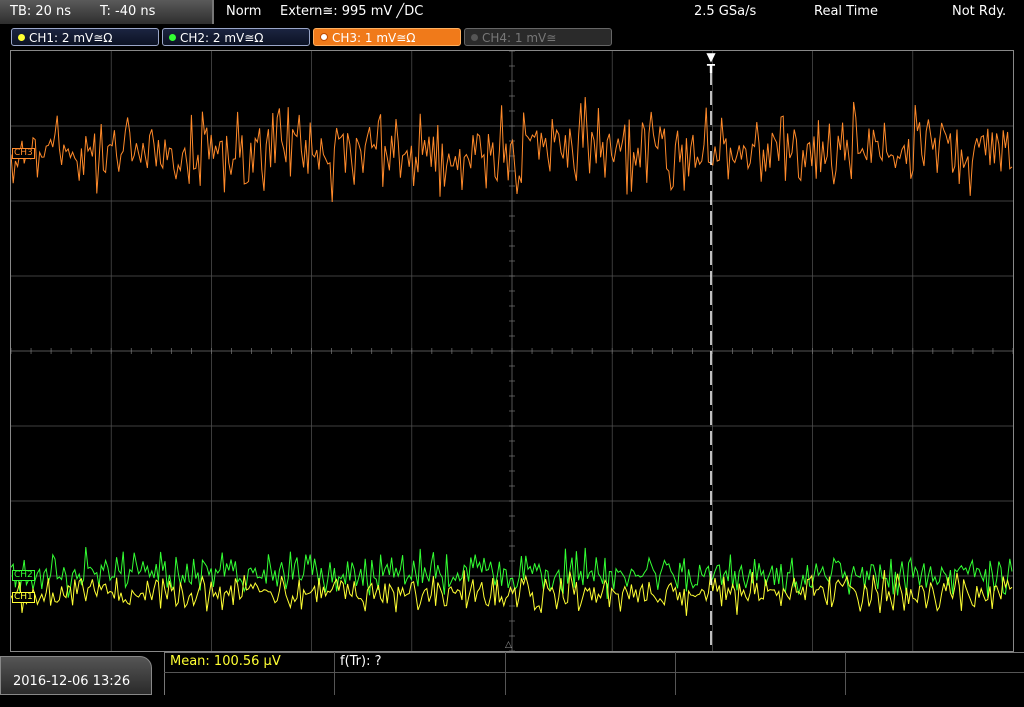  Describe the element at coordinates (225, 661) in the screenshot. I see `mean-measurement: Mean: 100.56 µV` at that location.